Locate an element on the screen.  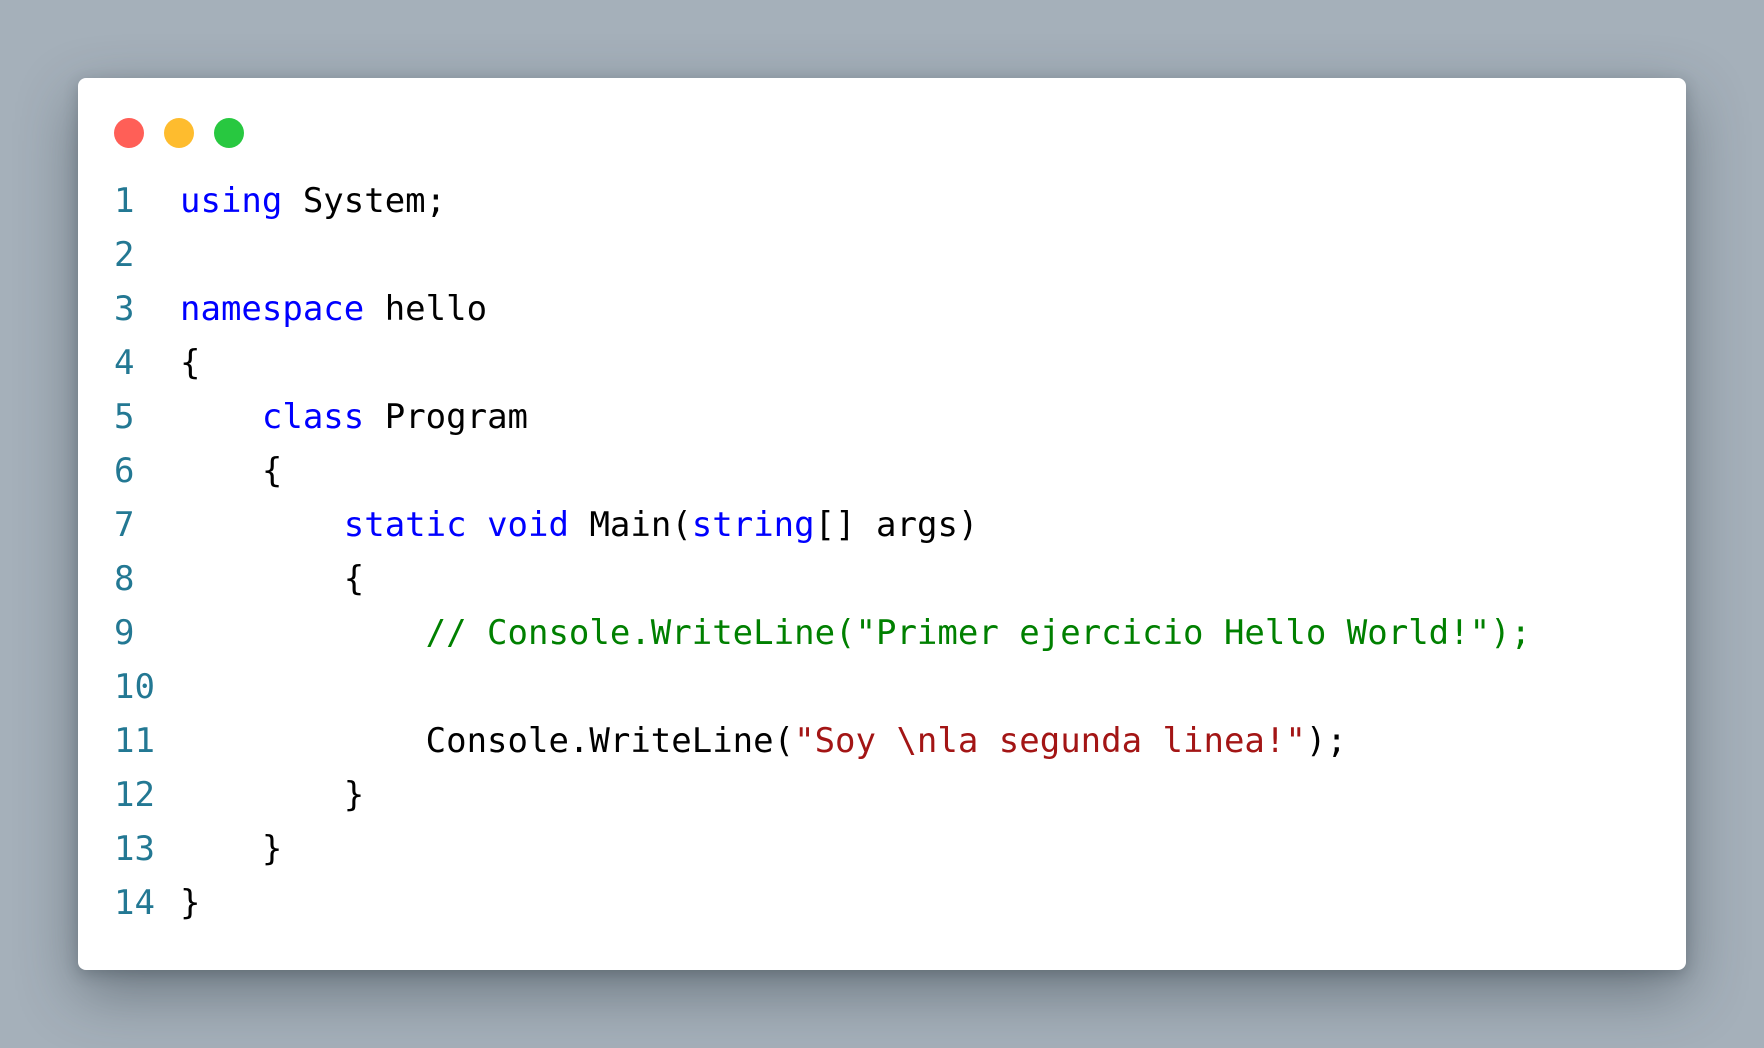
code-text: using System; is located at coordinates (313, 201).